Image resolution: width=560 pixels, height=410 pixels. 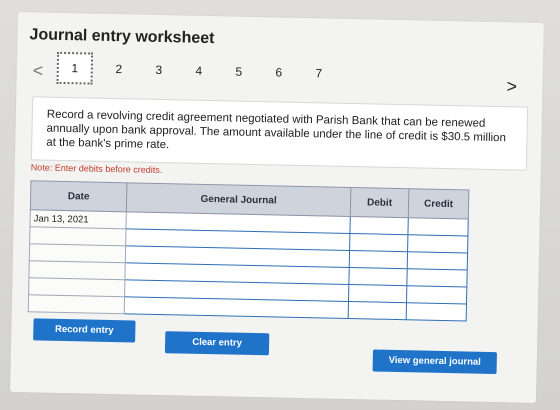 What do you see at coordinates (159, 70) in the screenshot?
I see `tab-3: 3` at bounding box center [159, 70].